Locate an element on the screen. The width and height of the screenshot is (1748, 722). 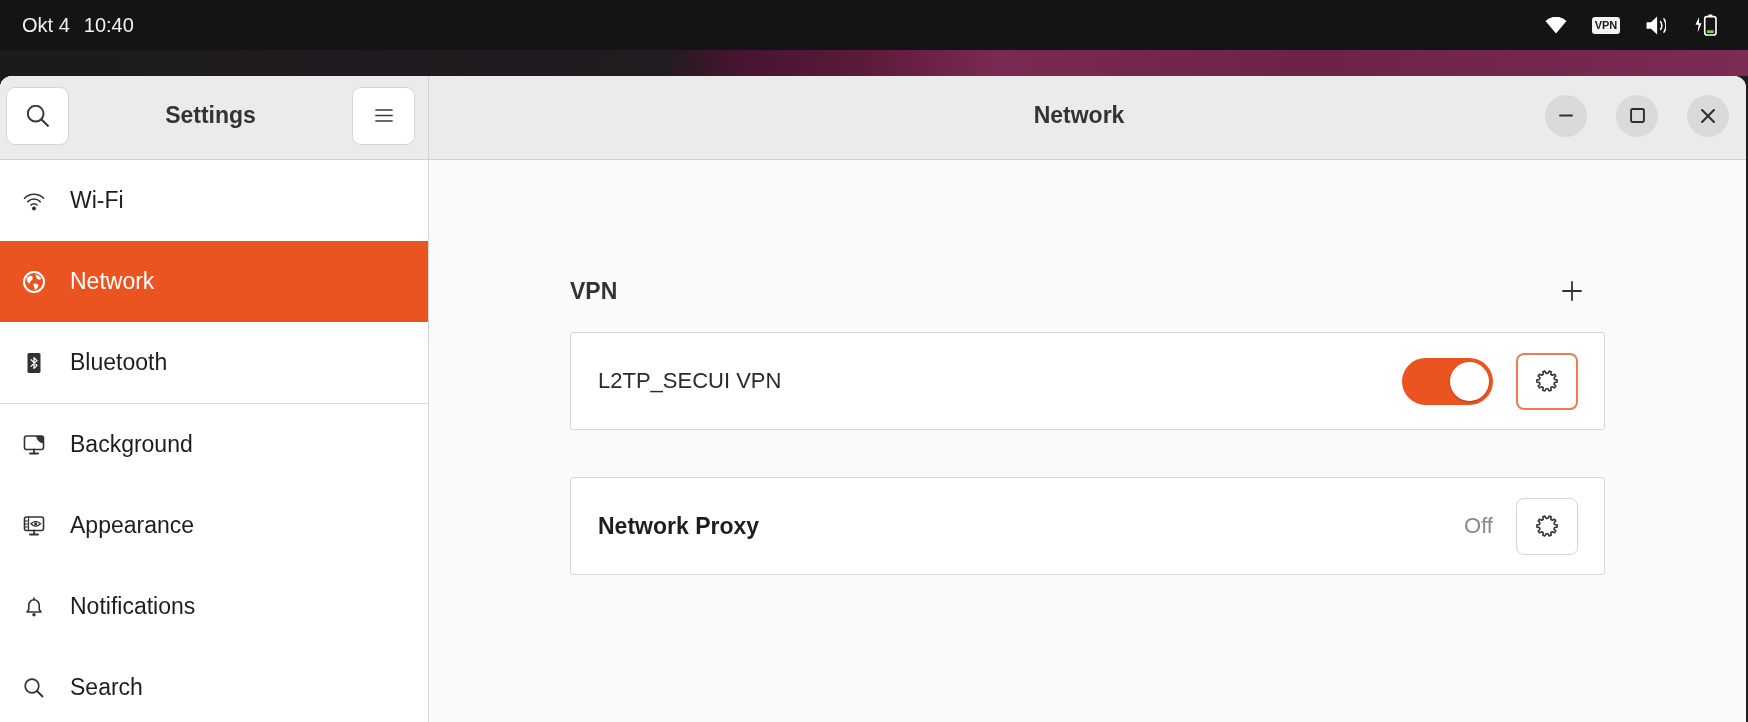
close-button is located at coordinates (1708, 115).